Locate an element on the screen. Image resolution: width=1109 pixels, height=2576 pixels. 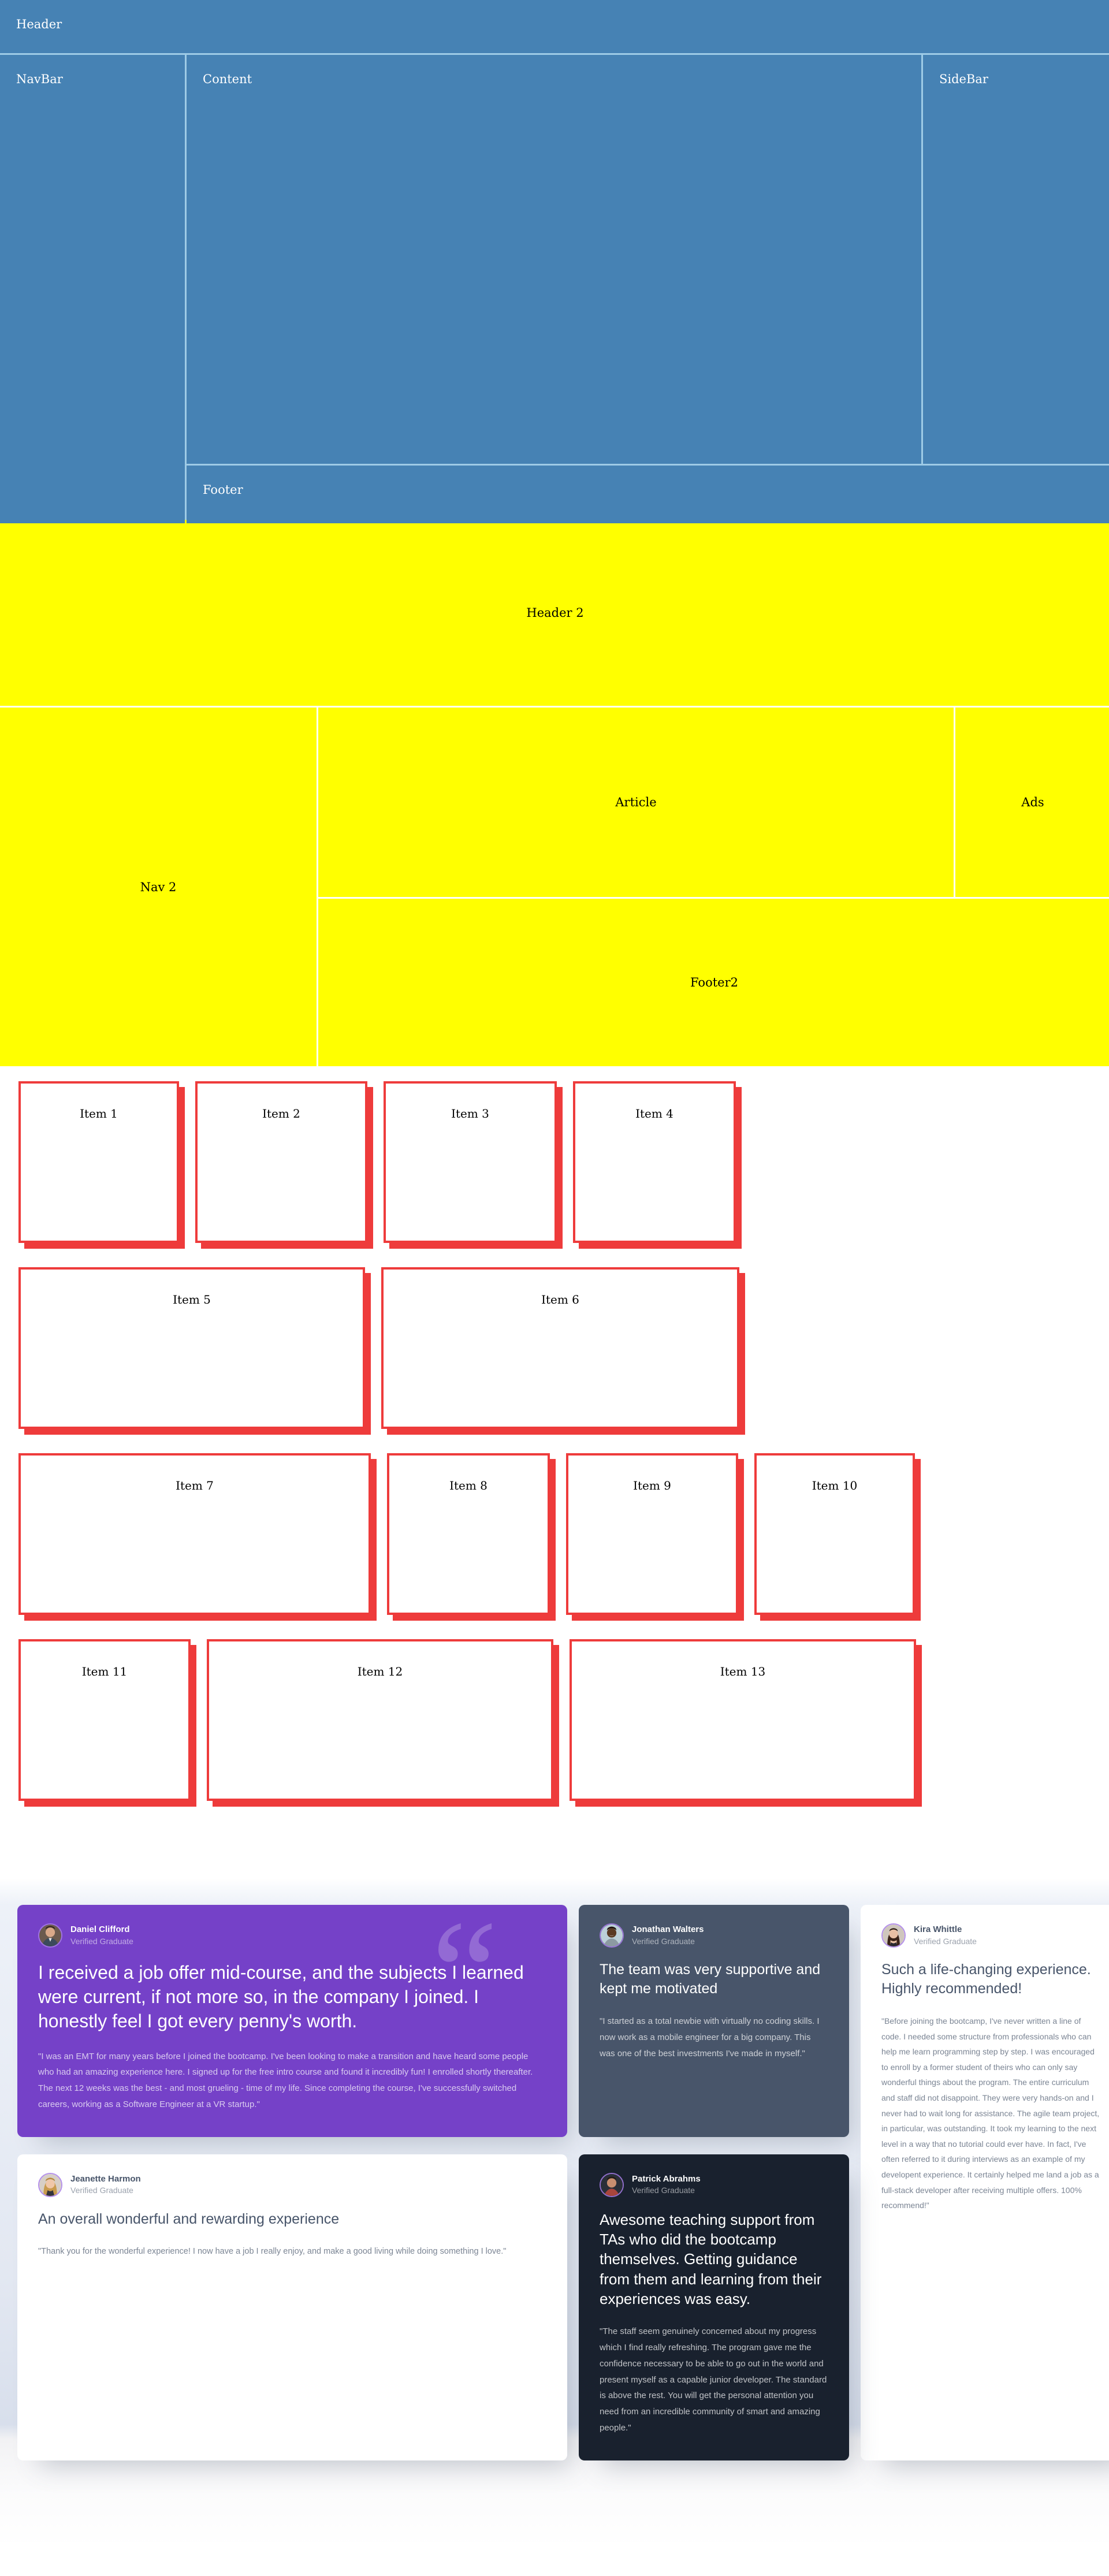
blue-header-cell: Header is located at coordinates (554, 27).